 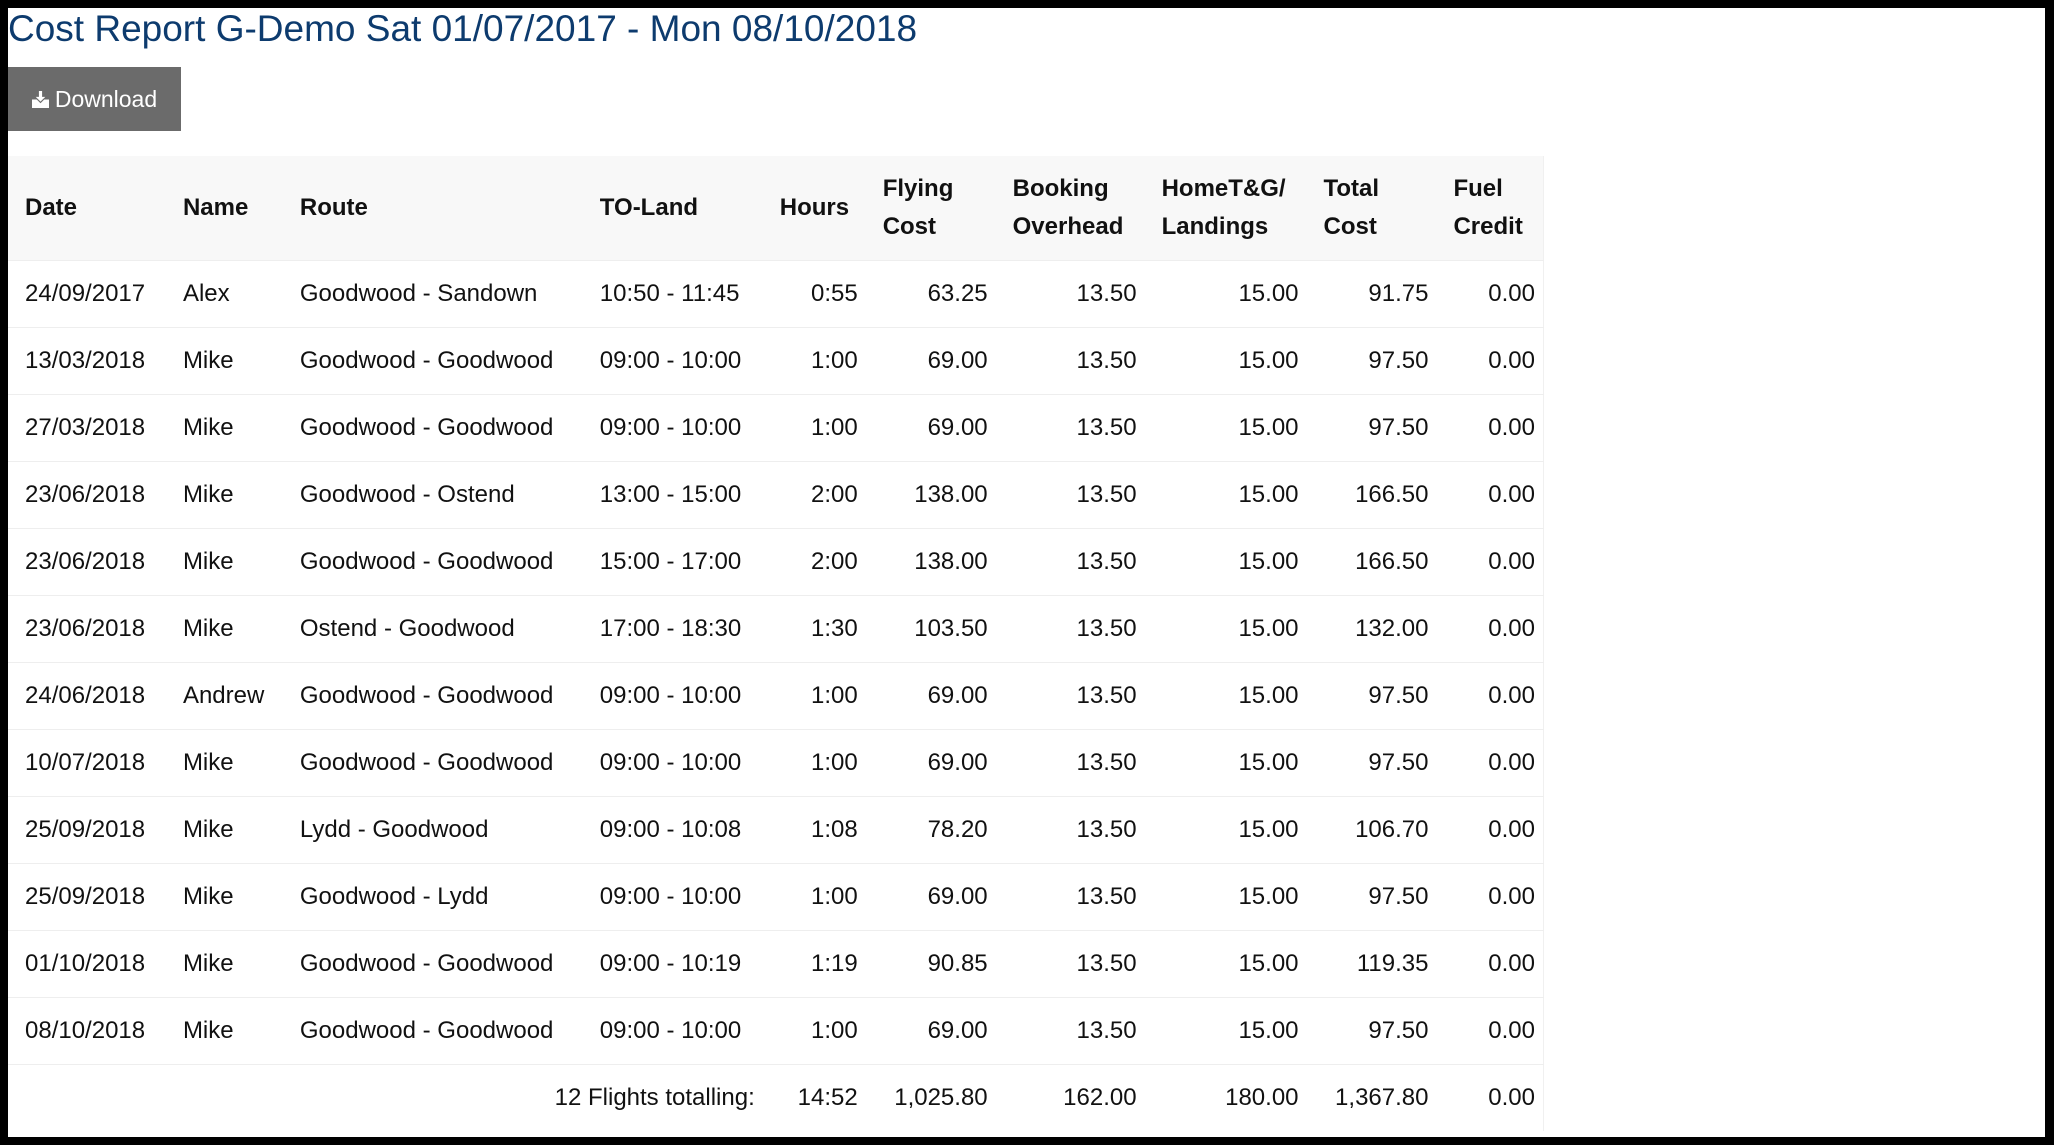 What do you see at coordinates (814, 294) in the screenshot?
I see `cell-hours: 0:55` at bounding box center [814, 294].